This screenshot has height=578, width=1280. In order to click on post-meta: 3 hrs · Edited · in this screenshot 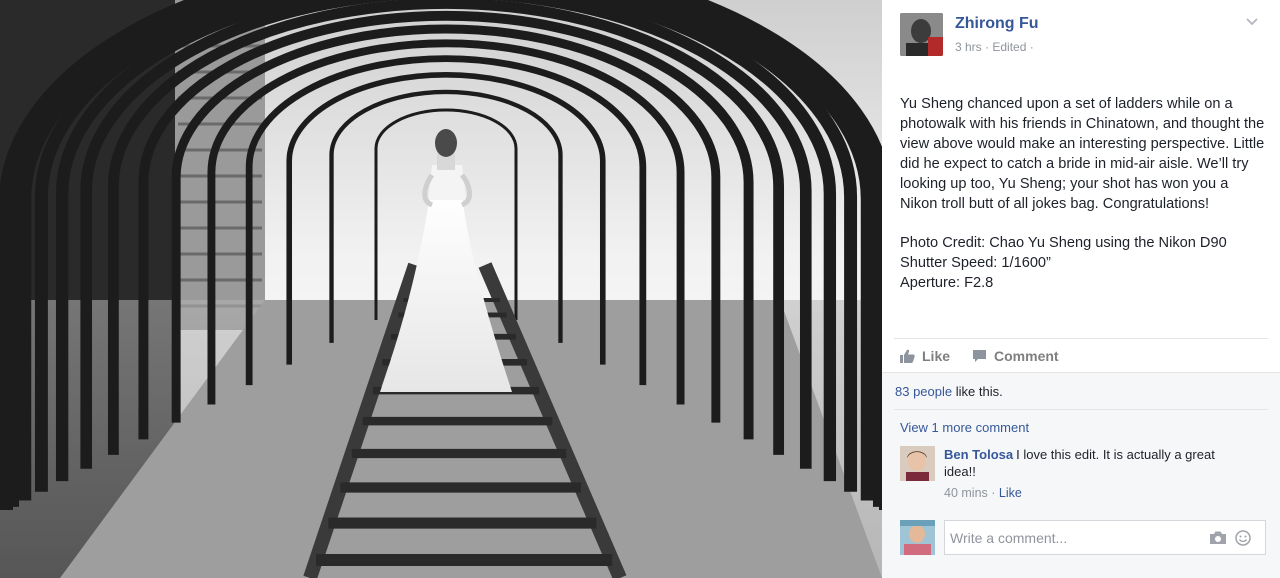, I will do `click(994, 47)`.